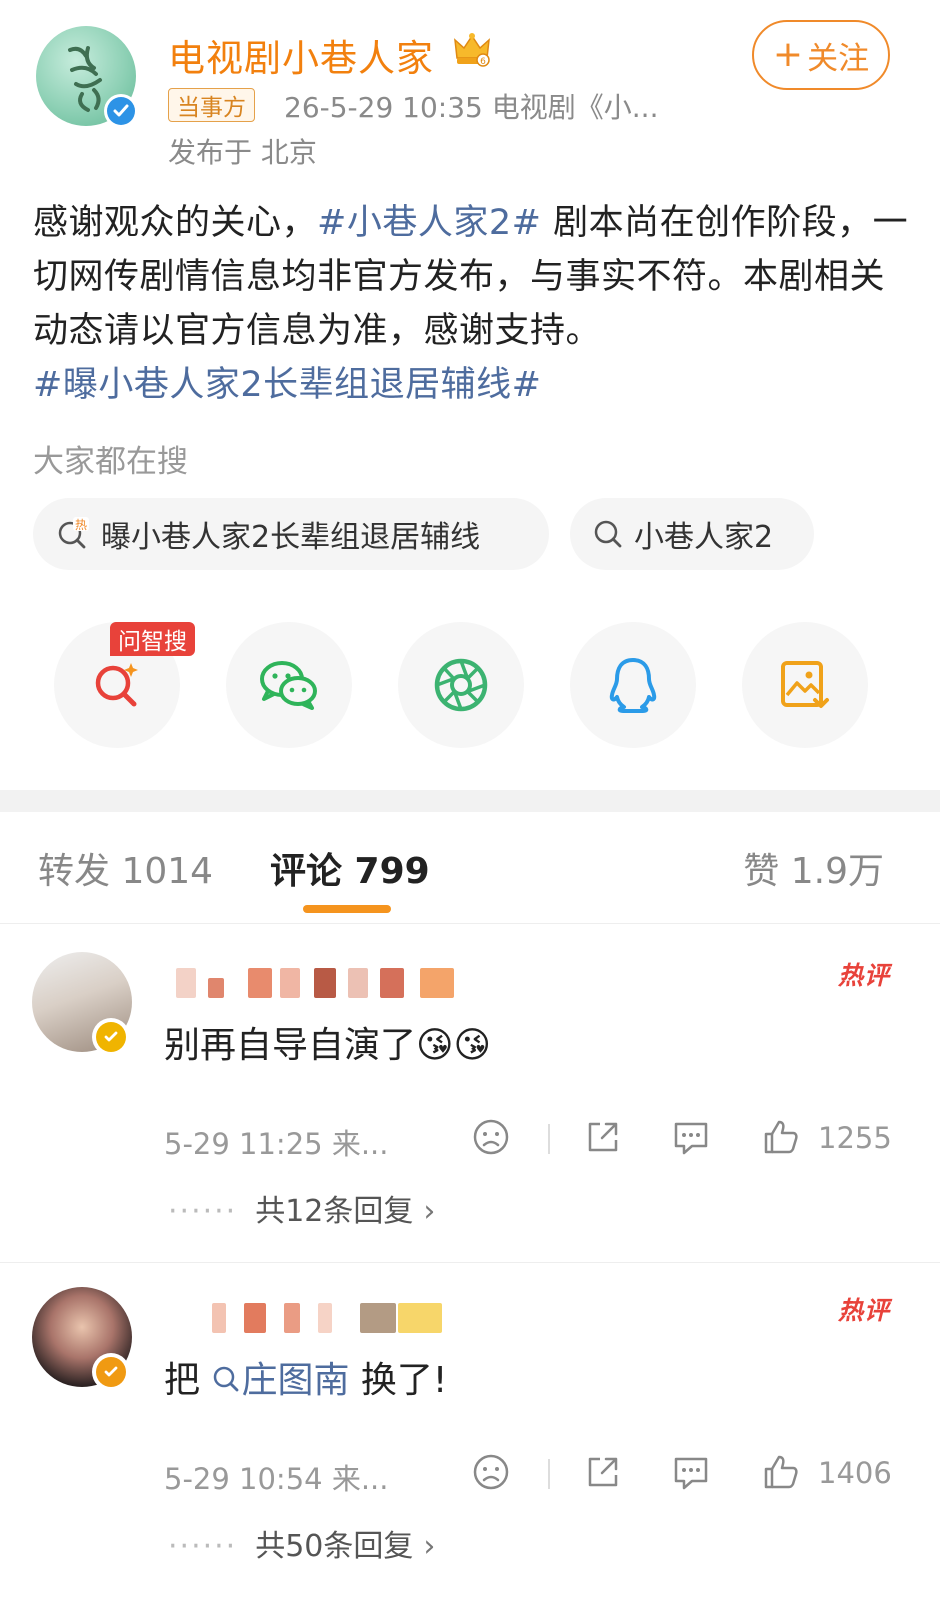  Describe the element at coordinates (350, 868) in the screenshot. I see `tab-comment: 评论 799` at that location.